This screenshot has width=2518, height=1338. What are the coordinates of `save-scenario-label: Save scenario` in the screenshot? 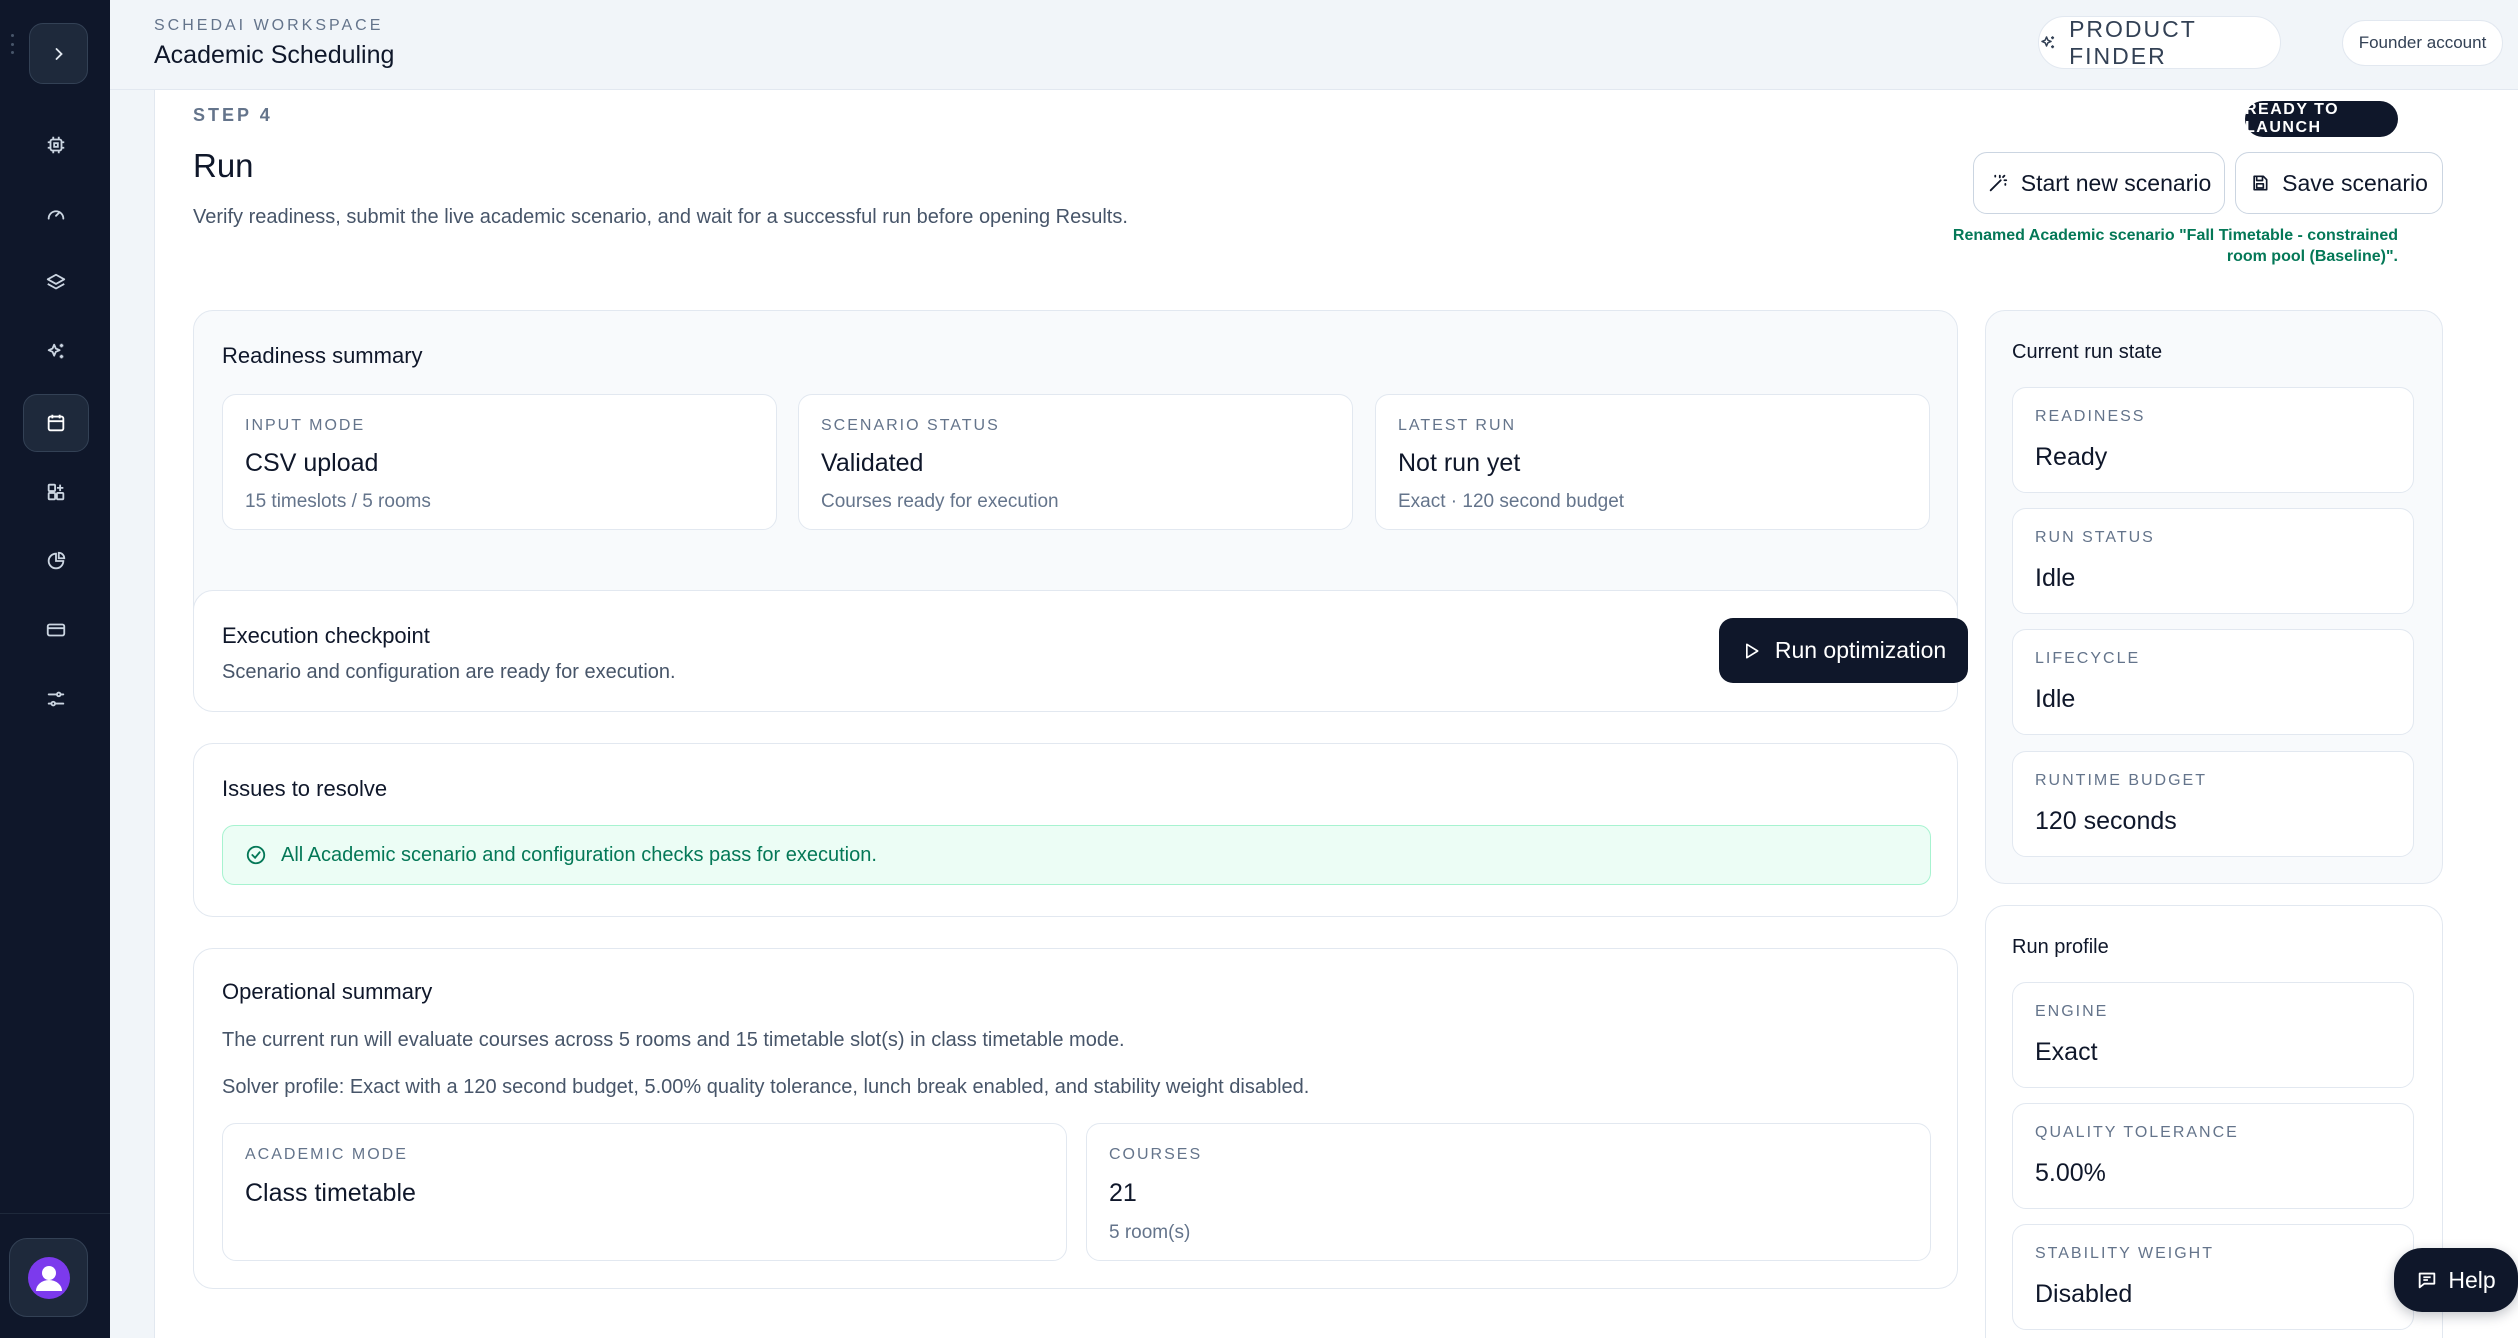 It's located at (2355, 182).